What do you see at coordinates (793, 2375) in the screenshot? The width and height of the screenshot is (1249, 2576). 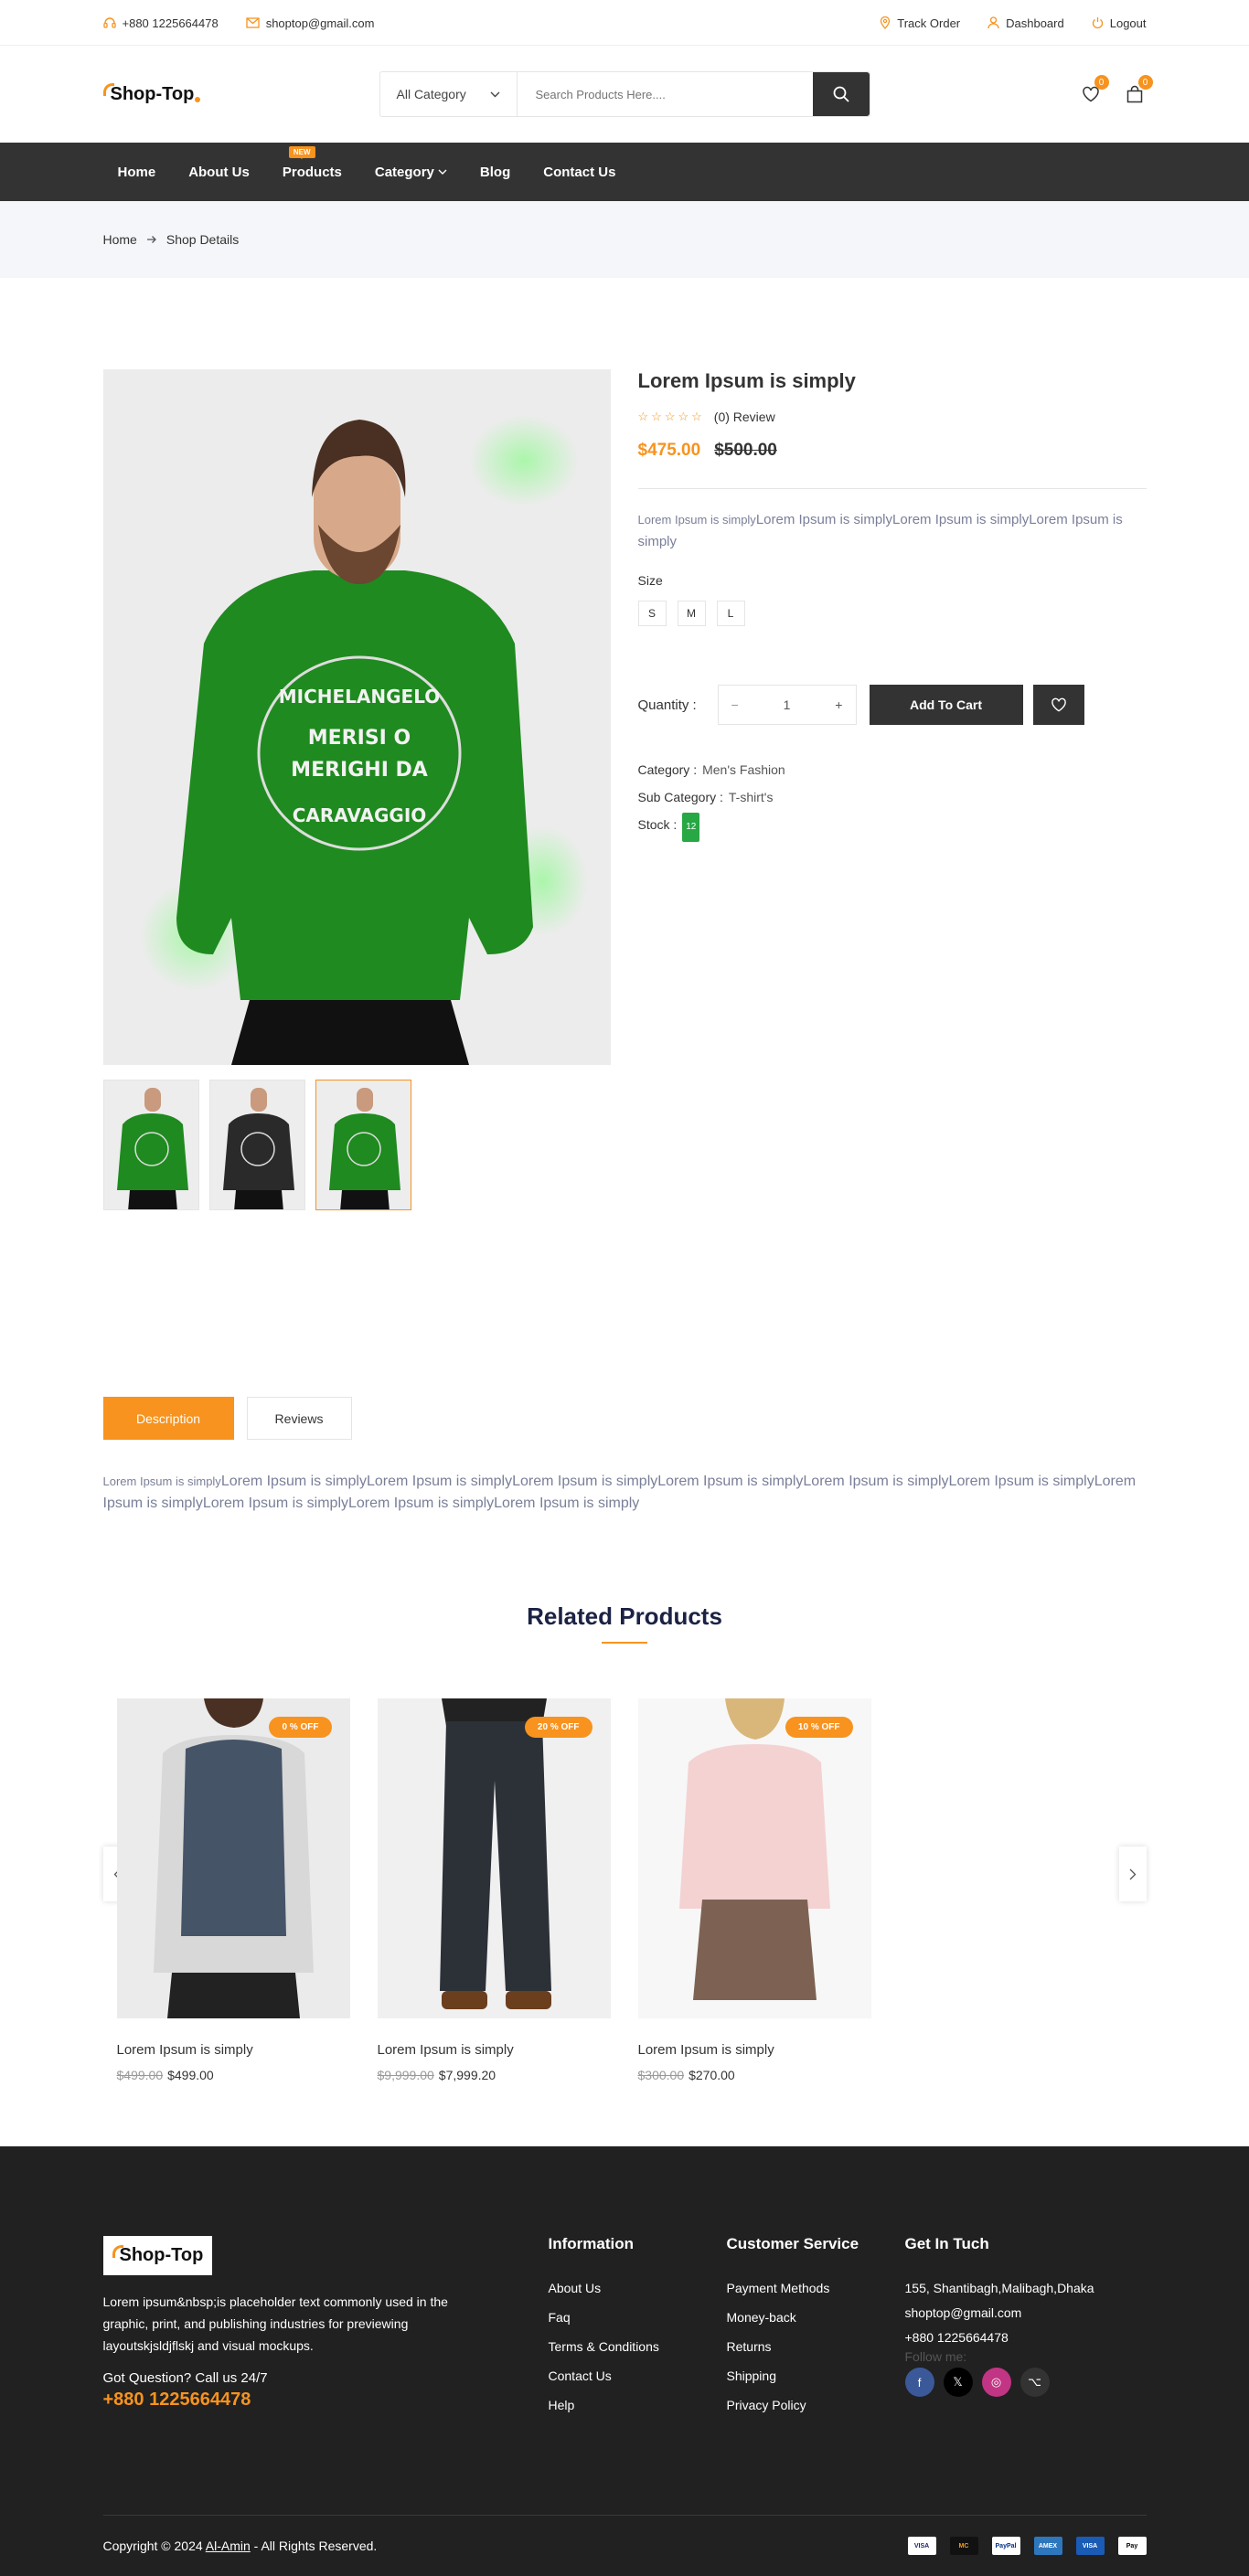 I see `footer-link: Shipping` at bounding box center [793, 2375].